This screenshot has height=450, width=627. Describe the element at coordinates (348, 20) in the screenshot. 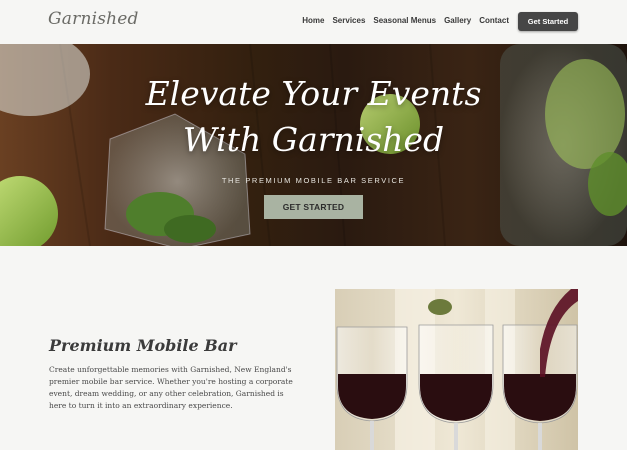

I see `nav-services: Services` at that location.